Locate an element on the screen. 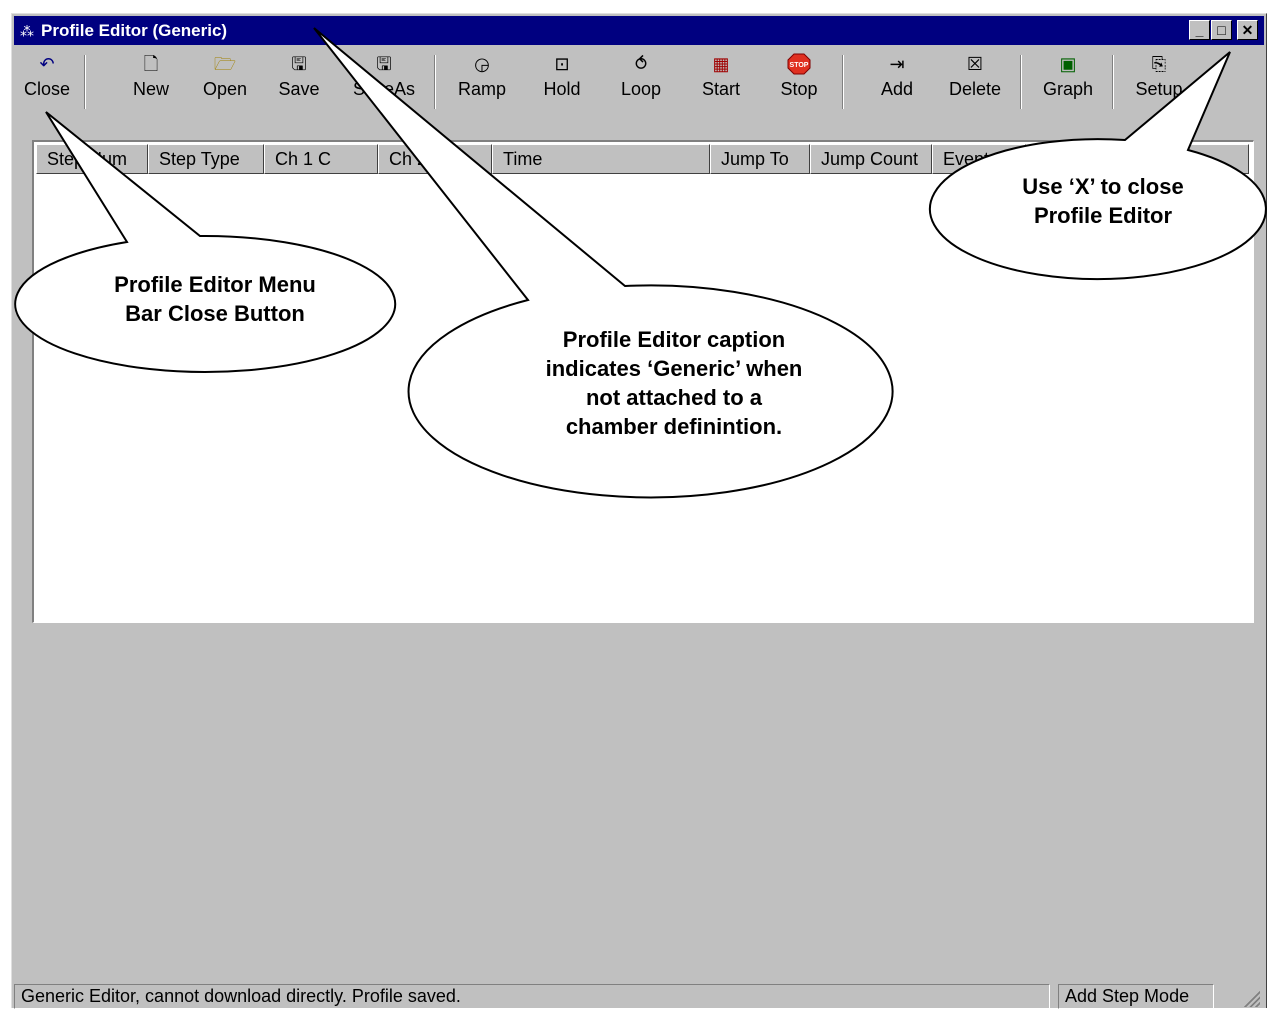 Image resolution: width=1272 pixels, height=1009 pixels. callout-caption-line: not attached to a is located at coordinates (673, 397).